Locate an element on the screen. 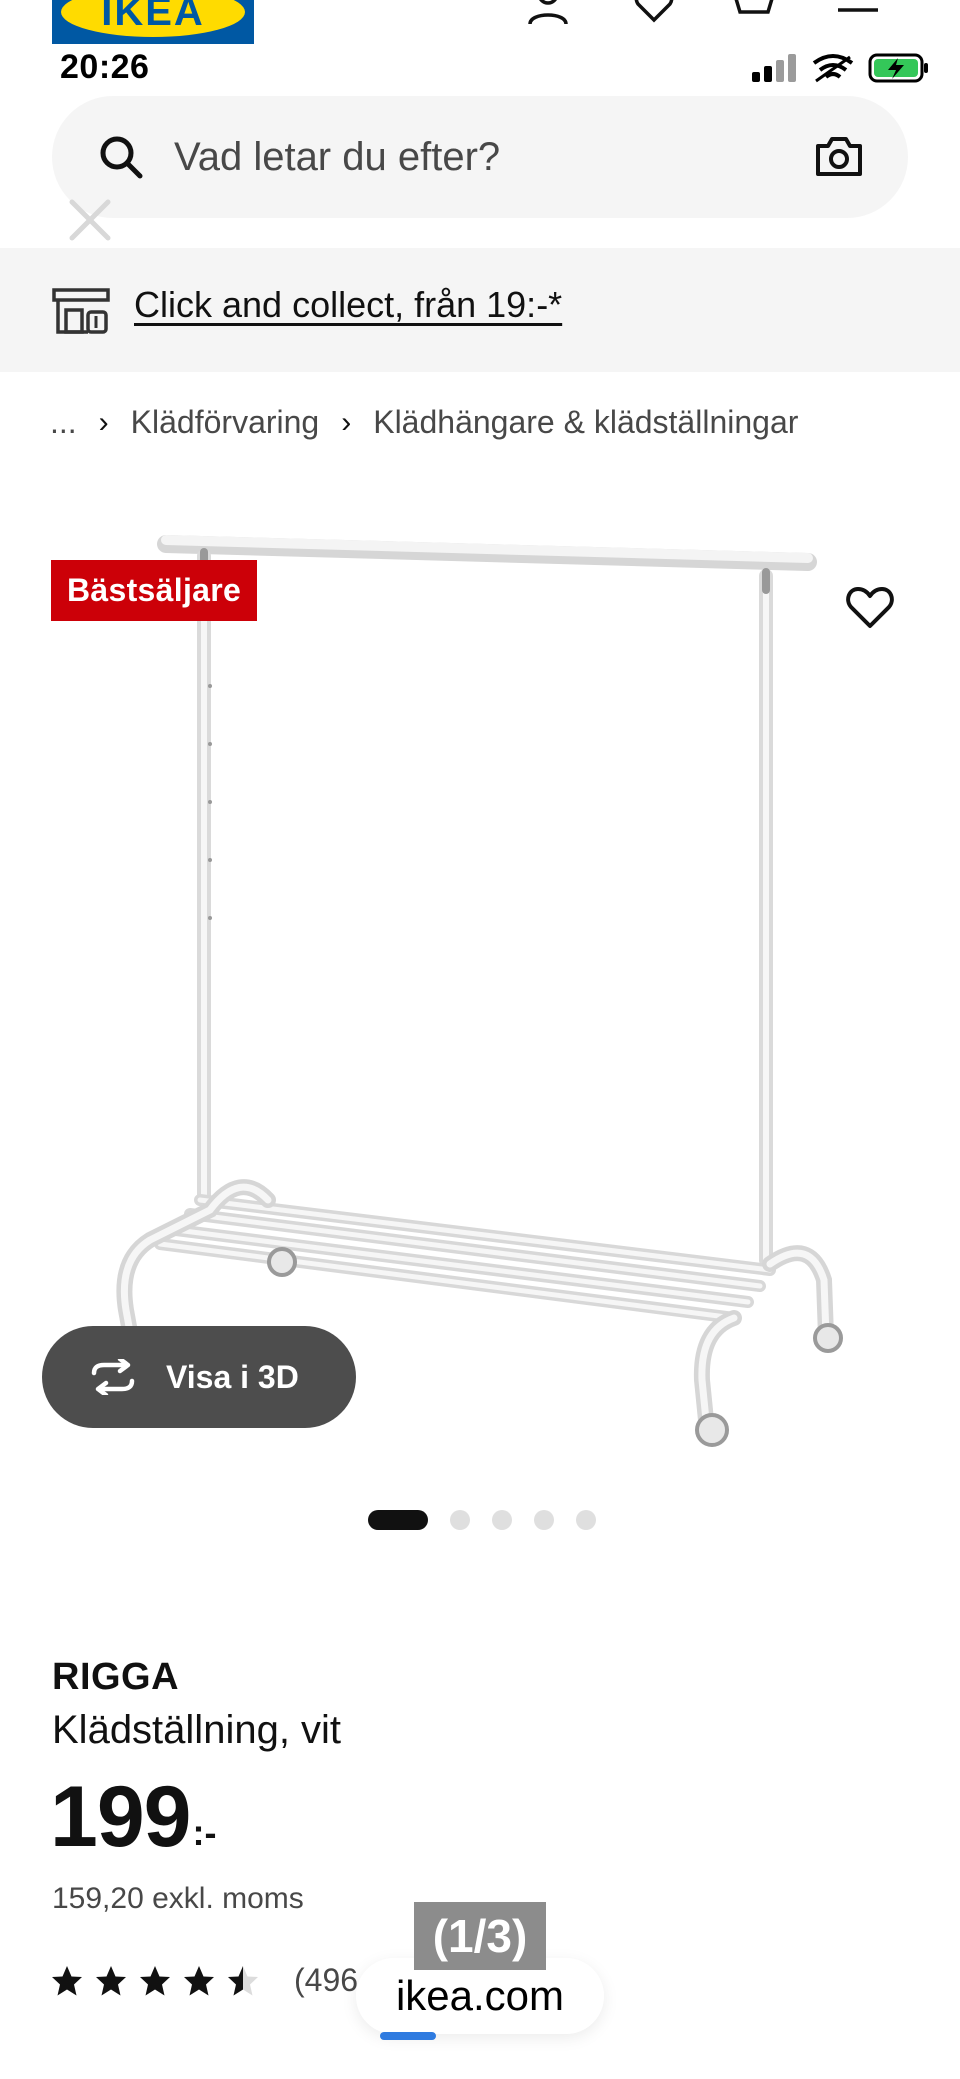 This screenshot has width=960, height=2079. status-time: 20:26 is located at coordinates (105, 67).